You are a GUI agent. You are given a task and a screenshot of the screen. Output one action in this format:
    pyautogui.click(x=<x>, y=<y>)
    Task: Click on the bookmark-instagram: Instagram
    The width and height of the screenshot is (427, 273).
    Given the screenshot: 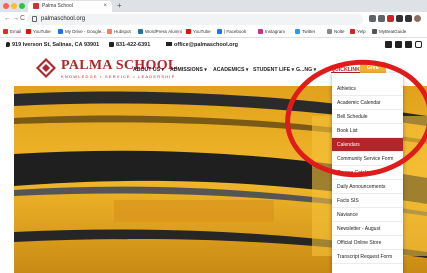 What is the action you would take?
    pyautogui.click(x=271, y=32)
    